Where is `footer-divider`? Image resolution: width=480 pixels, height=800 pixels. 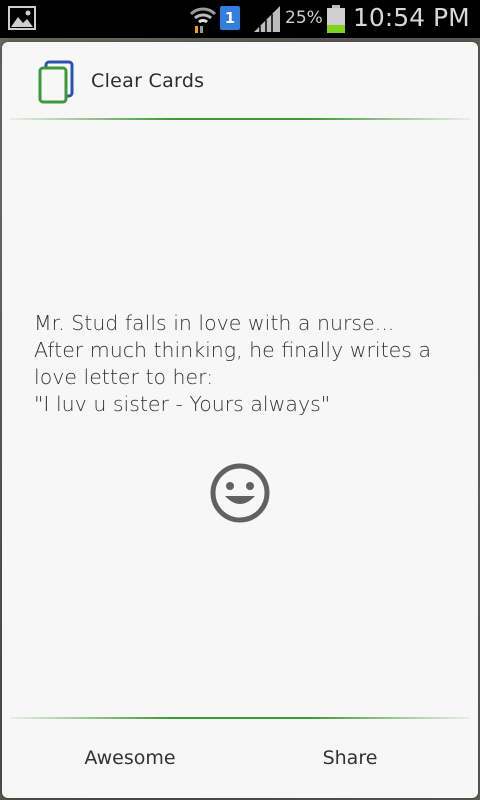
footer-divider is located at coordinates (240, 718).